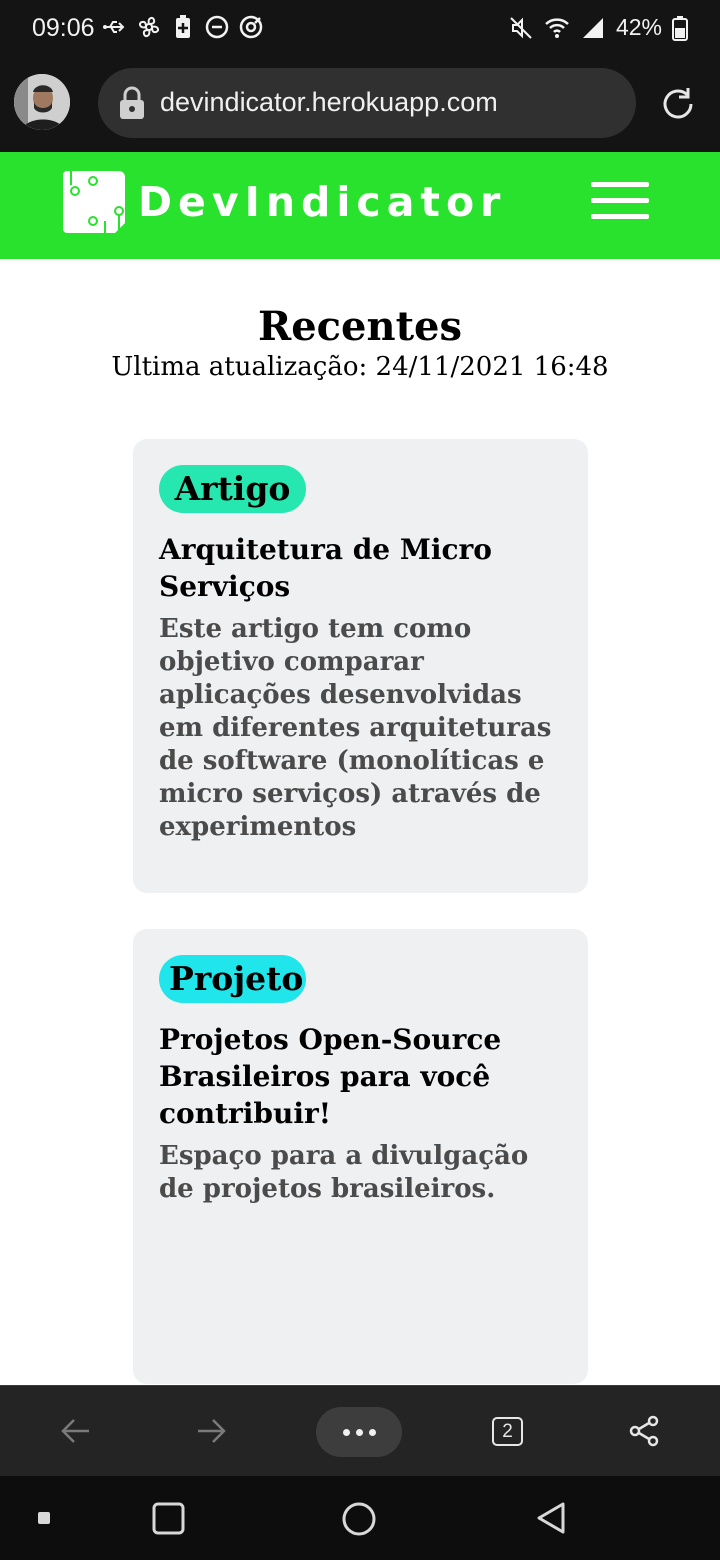 This screenshot has height=1560, width=720. I want to click on profile-avatar, so click(42, 102).